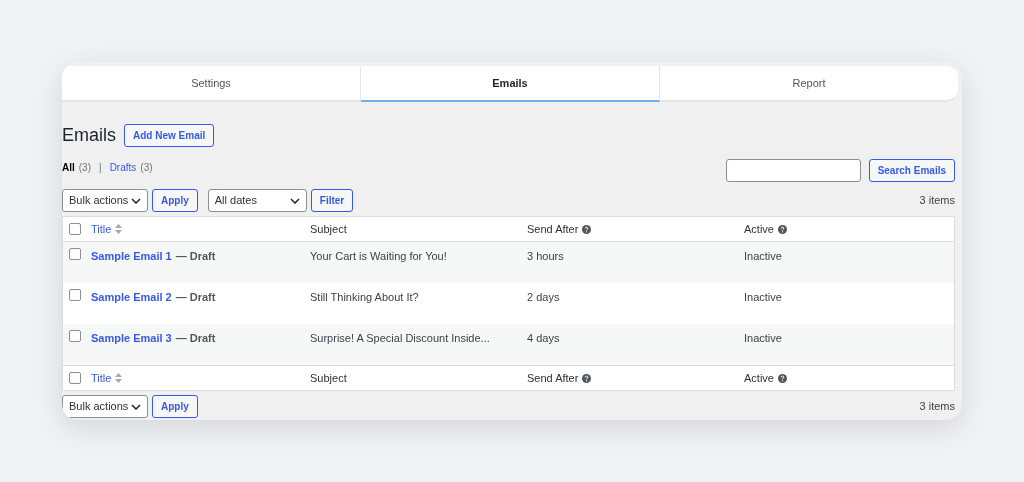 This screenshot has height=482, width=1024. What do you see at coordinates (123, 167) in the screenshot?
I see `view-filter-link: Drafts` at bounding box center [123, 167].